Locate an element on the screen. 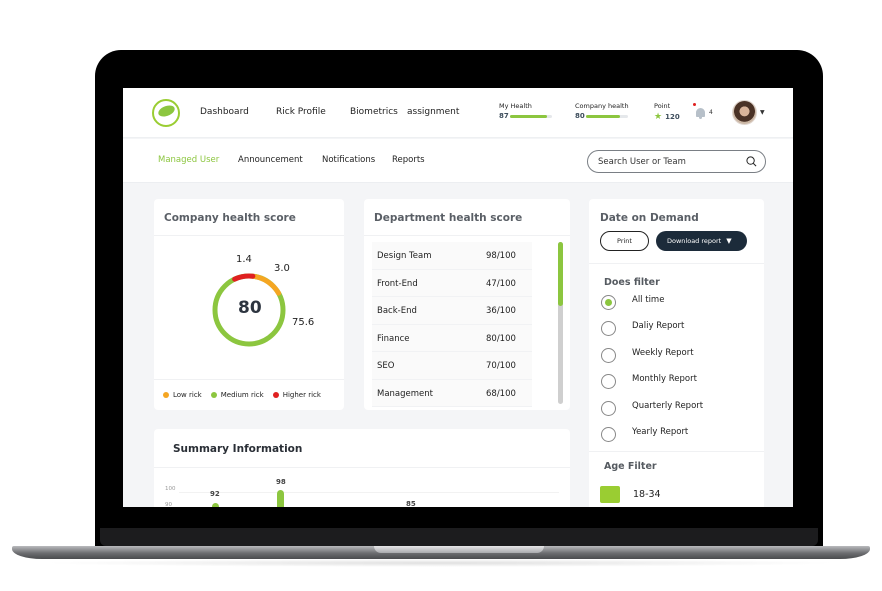 This screenshot has width=882, height=591. filter-option-daliy-report: Daliy Report is located at coordinates (676, 328).